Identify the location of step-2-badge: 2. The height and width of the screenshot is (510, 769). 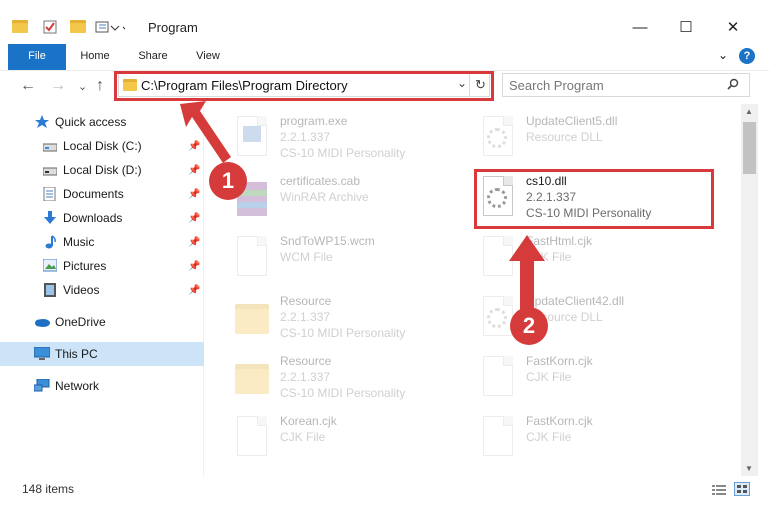
(529, 326).